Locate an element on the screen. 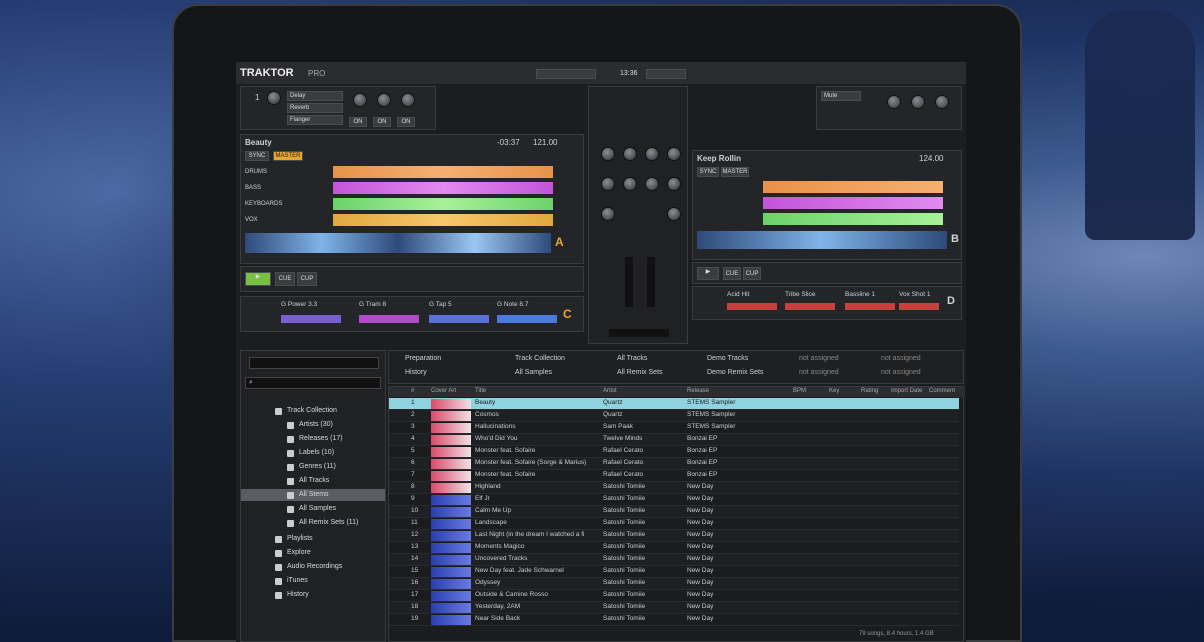  mixer-knob-a3 is located at coordinates (608, 184).